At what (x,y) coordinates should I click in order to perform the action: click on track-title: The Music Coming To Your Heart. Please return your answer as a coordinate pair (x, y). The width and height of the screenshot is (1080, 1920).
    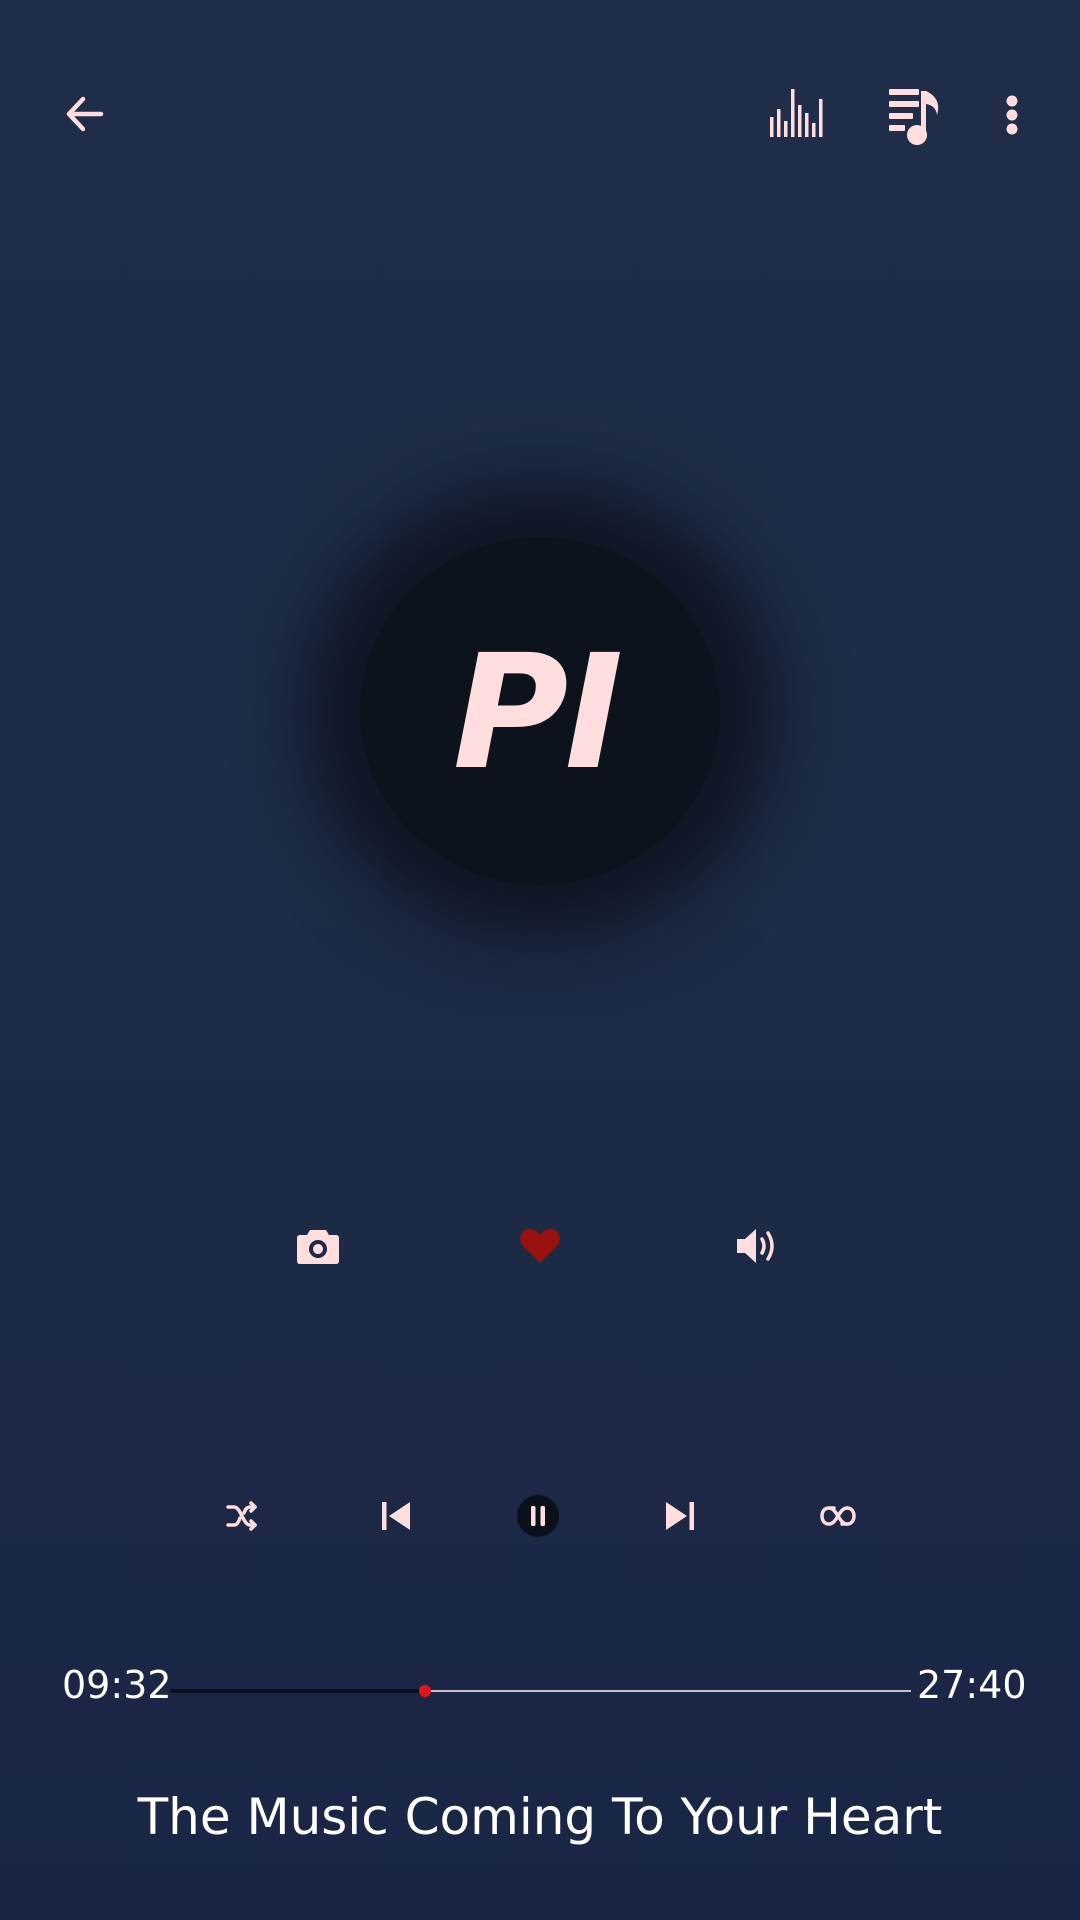
    Looking at the image, I should click on (540, 1817).